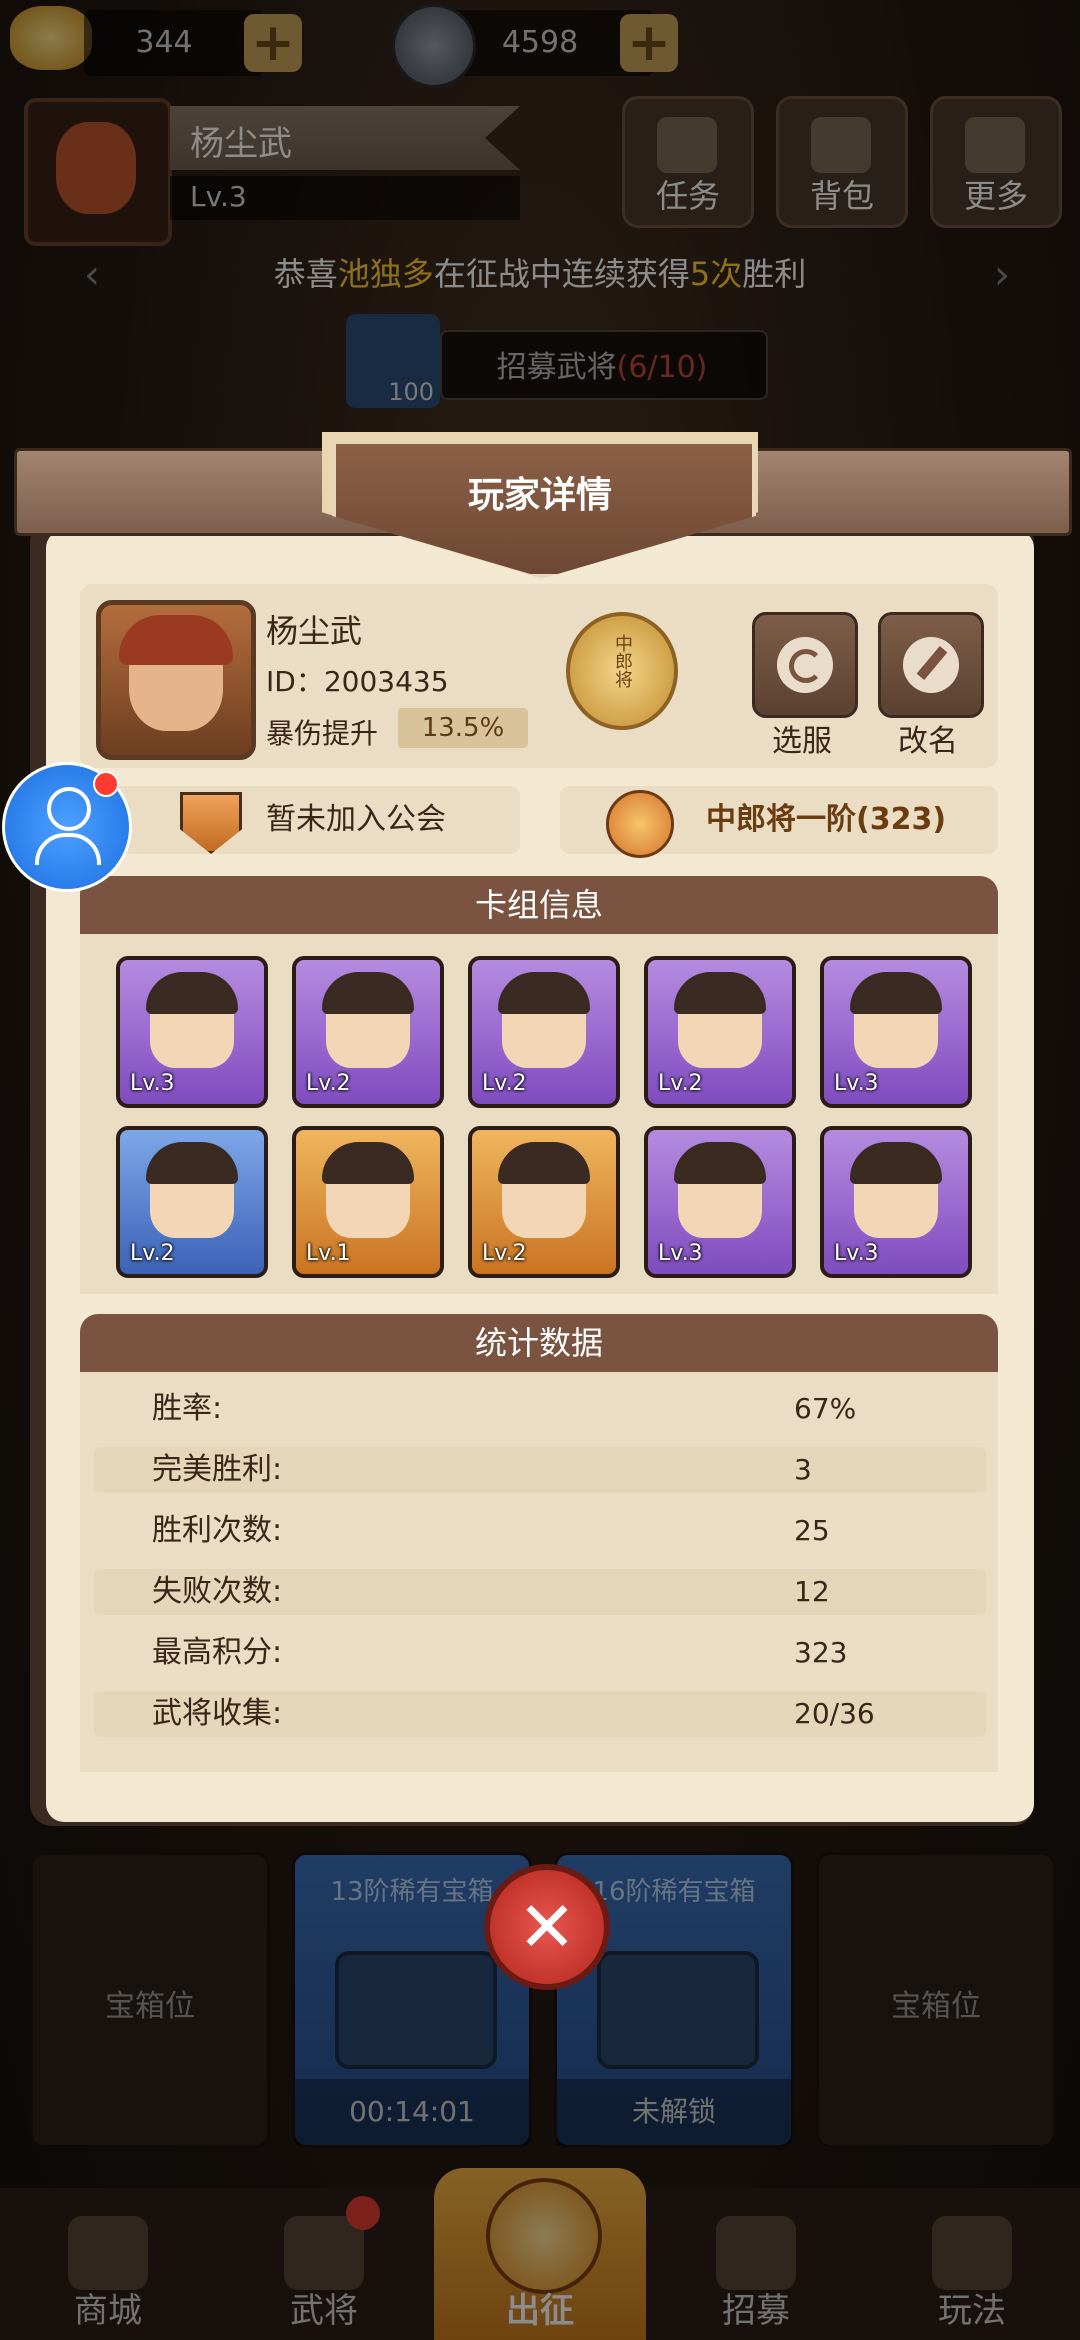 The height and width of the screenshot is (2340, 1080). Describe the element at coordinates (540, 1592) in the screenshot. I see `stat-row: 失败次数: 12` at that location.